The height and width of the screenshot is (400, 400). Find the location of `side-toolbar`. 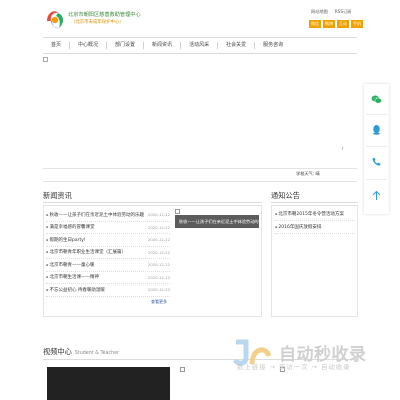

side-toolbar is located at coordinates (376, 149).